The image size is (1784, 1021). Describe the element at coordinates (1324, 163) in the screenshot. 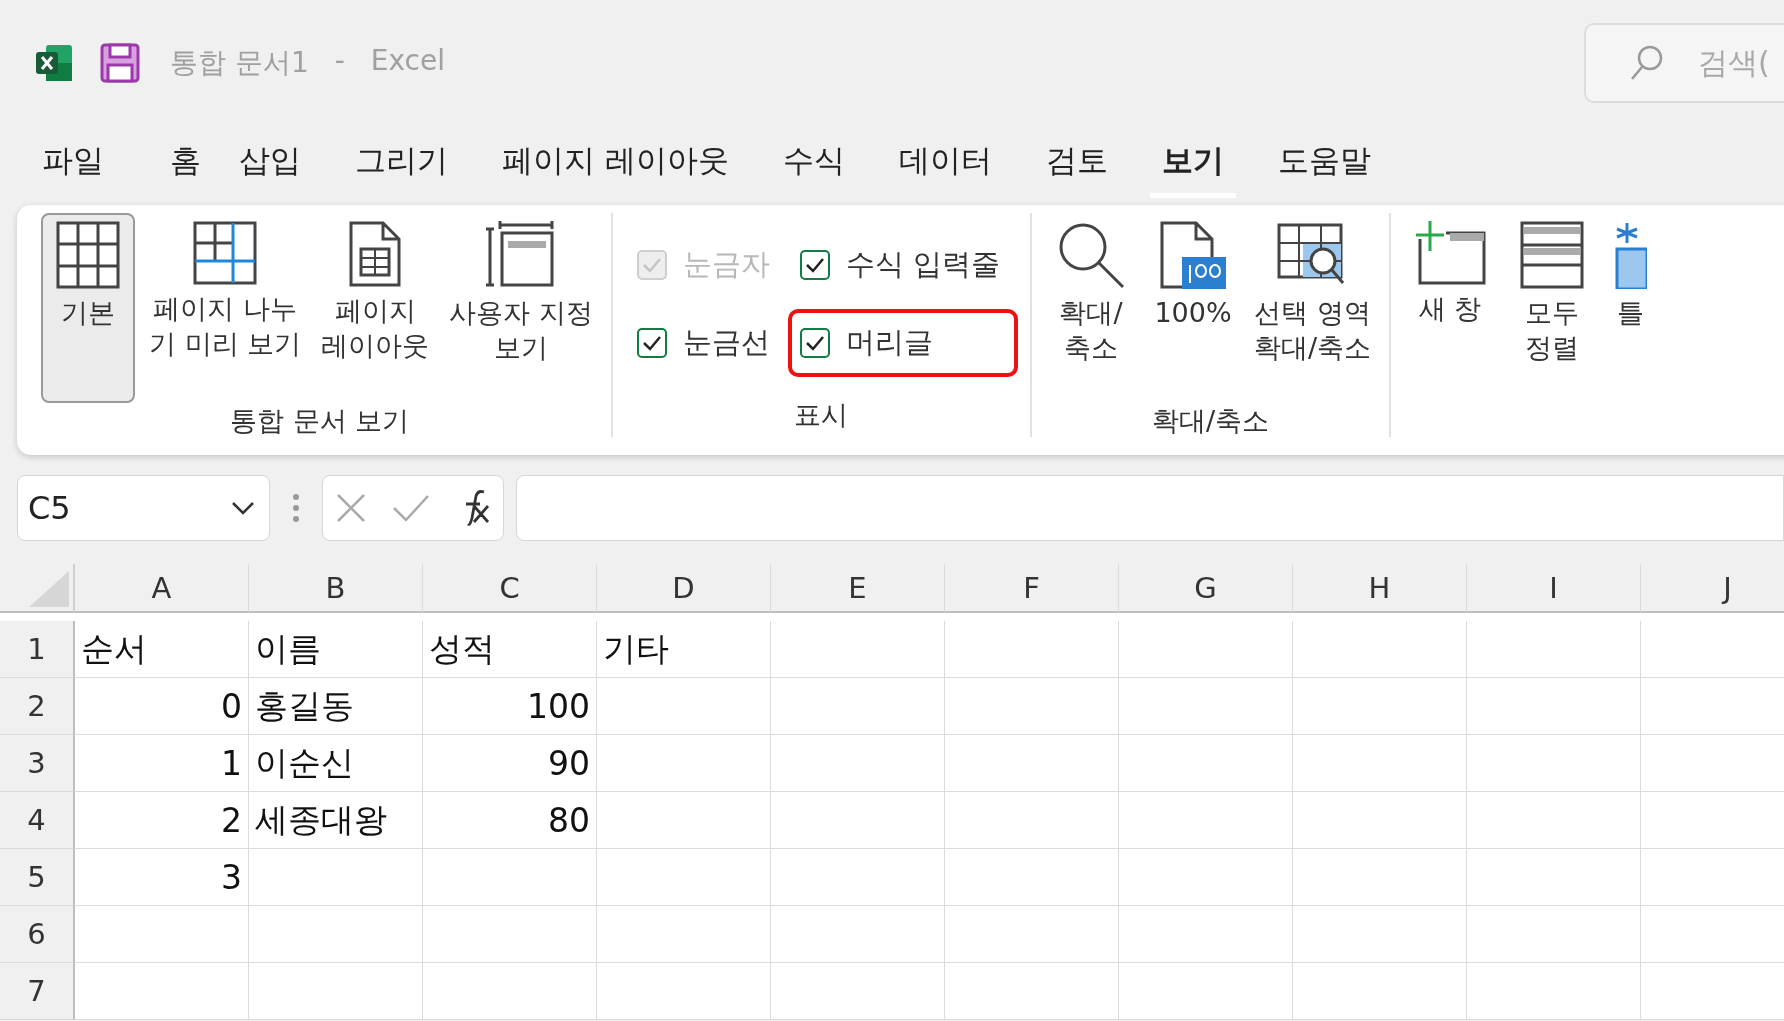

I see `ribbon-tab: 도움말` at that location.